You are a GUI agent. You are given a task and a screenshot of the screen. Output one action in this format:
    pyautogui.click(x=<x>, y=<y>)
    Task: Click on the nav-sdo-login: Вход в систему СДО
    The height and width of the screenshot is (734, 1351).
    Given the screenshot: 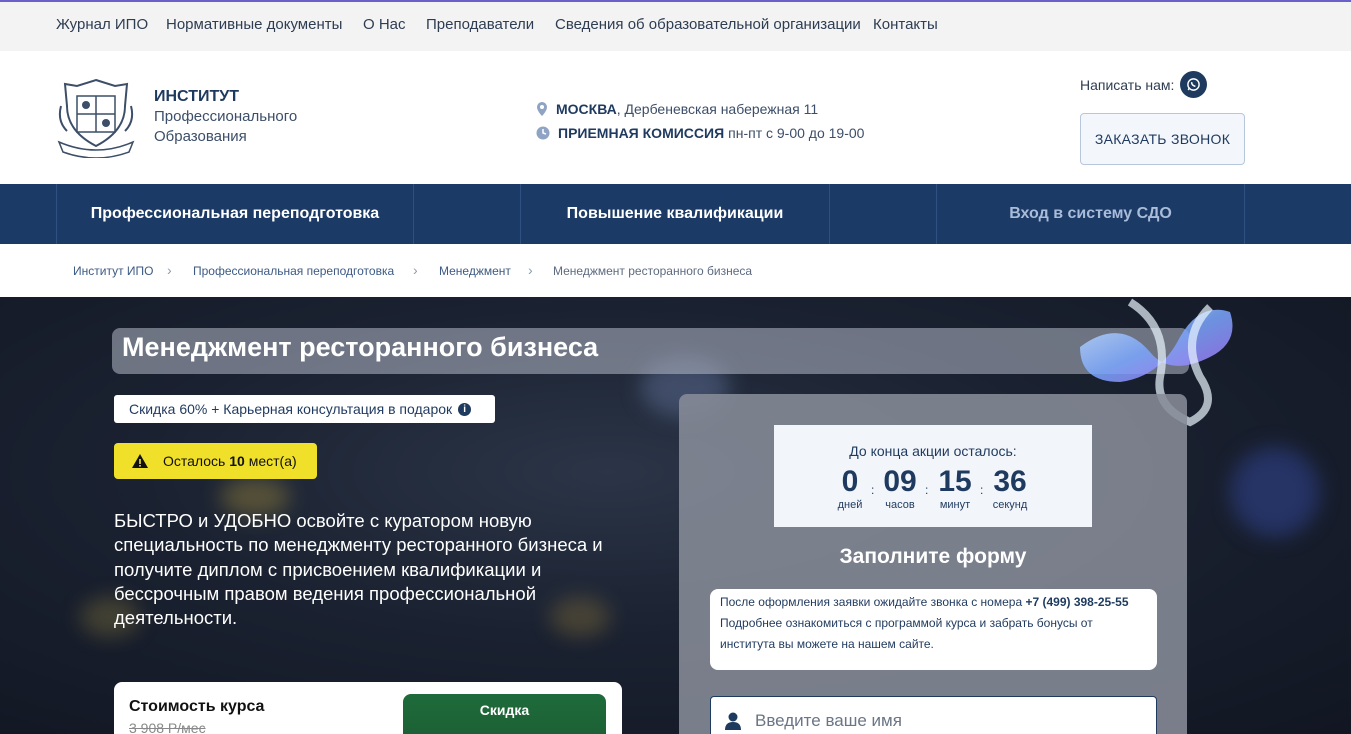 What is the action you would take?
    pyautogui.click(x=1090, y=214)
    